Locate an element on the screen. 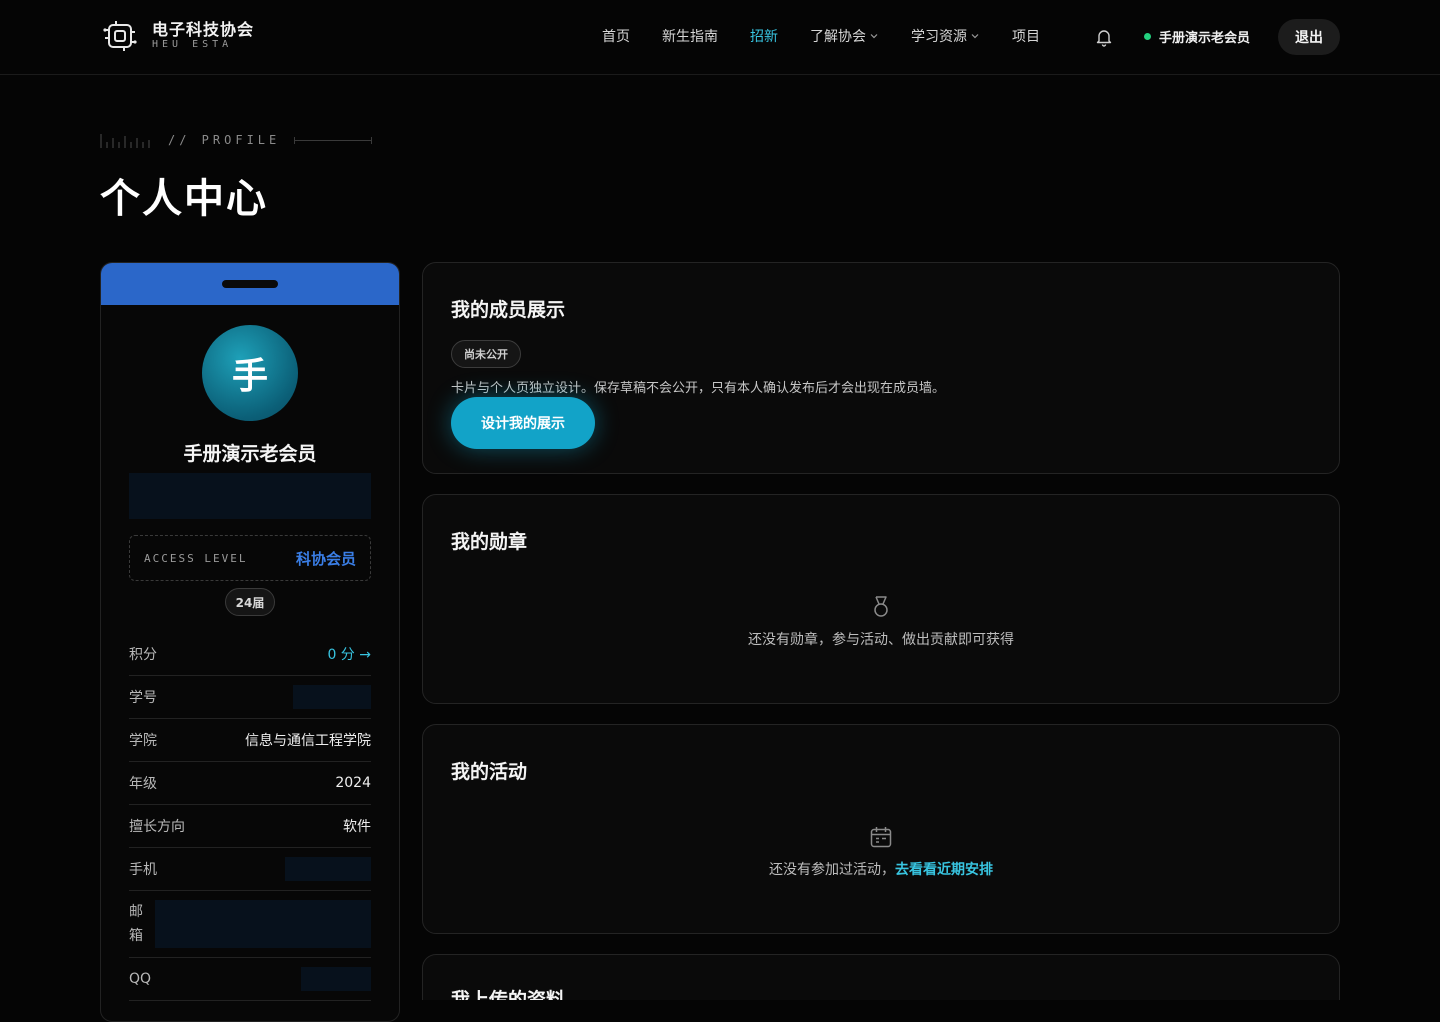  upcoming-events-link: 去看看近期安排 is located at coordinates (944, 870).